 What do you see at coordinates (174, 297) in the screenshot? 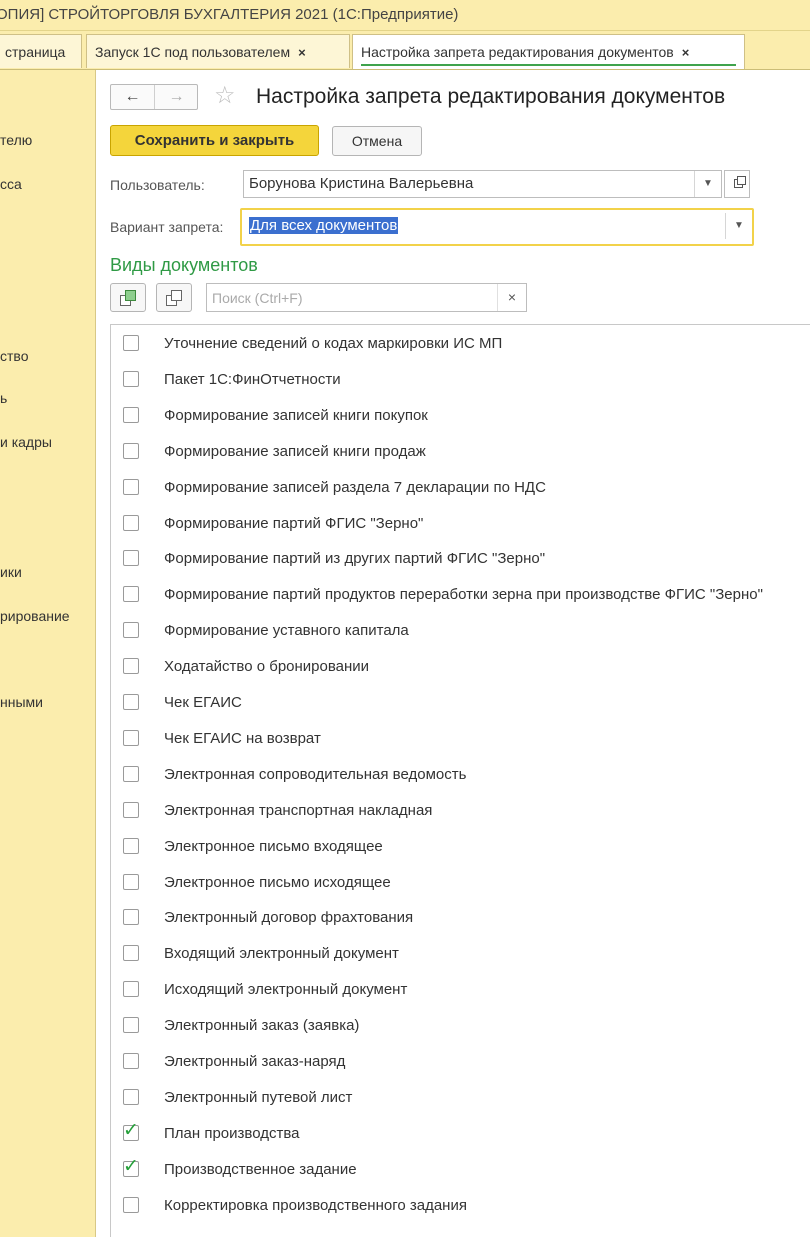
I see `uncheck-all-icon` at bounding box center [174, 297].